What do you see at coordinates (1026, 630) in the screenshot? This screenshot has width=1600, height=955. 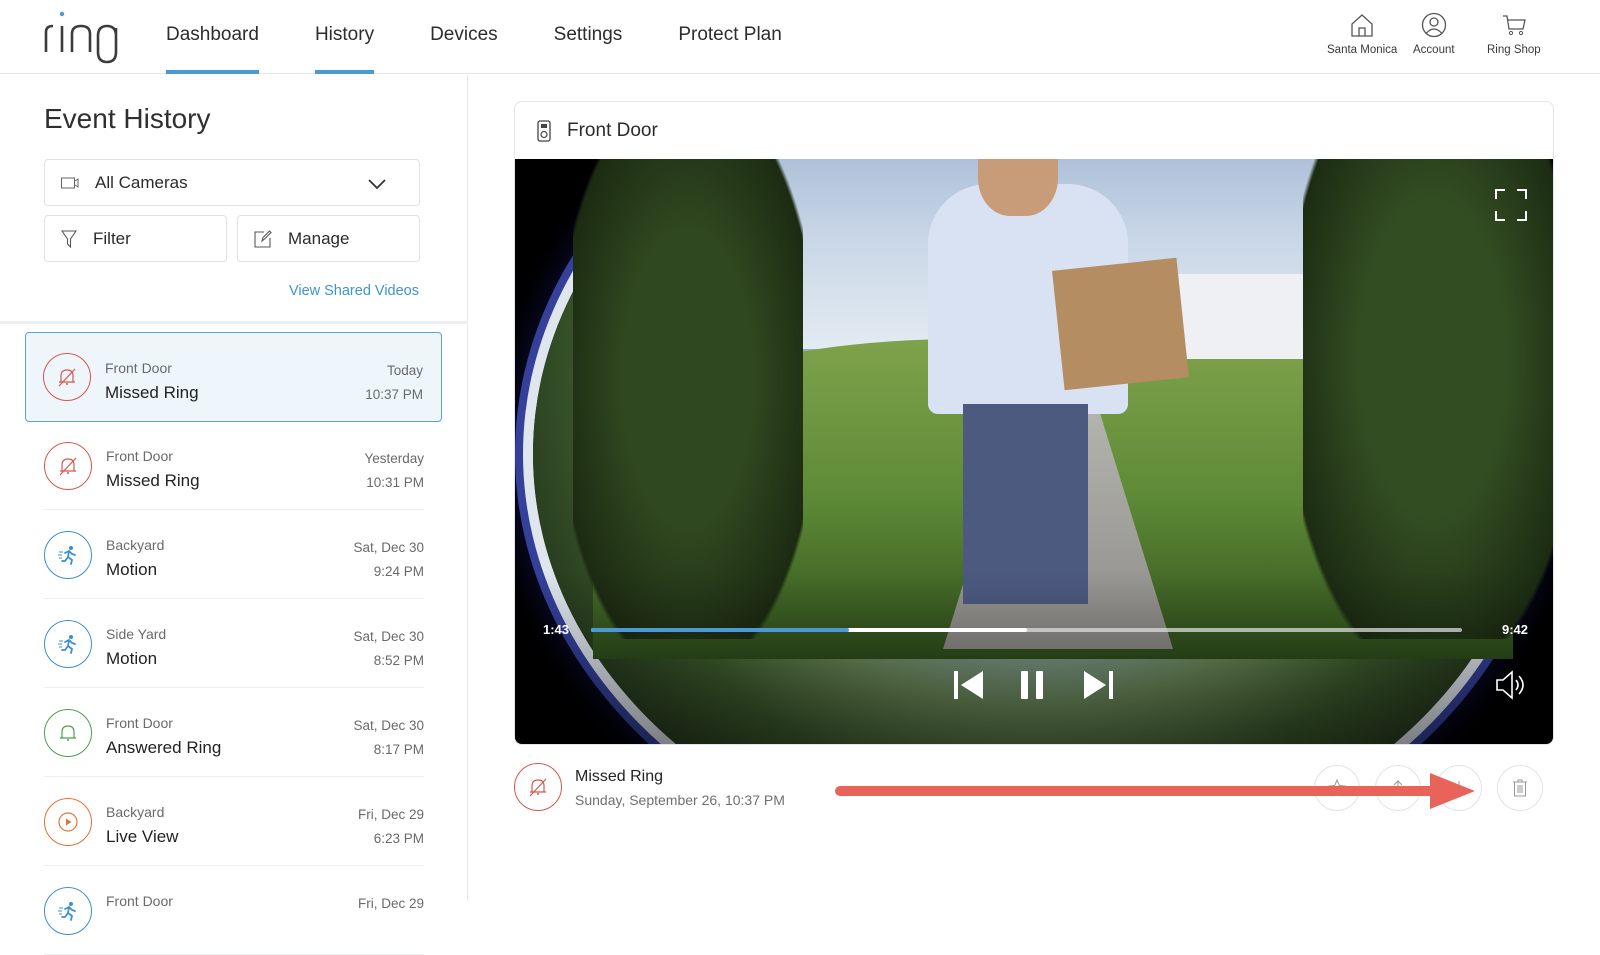 I see `progress-scrubber` at bounding box center [1026, 630].